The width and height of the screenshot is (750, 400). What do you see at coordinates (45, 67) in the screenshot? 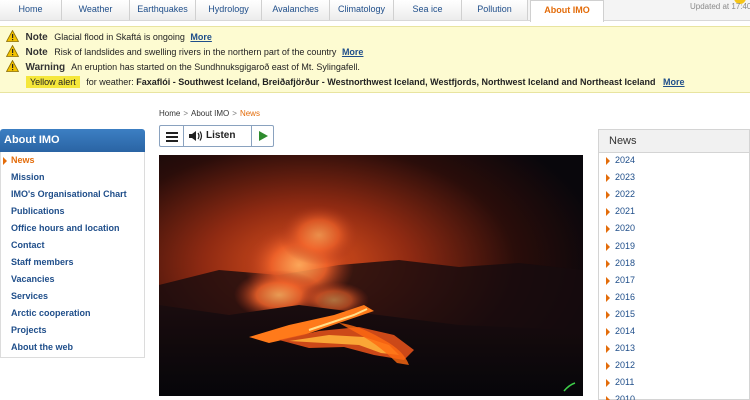
I see `alert-label: Warning` at bounding box center [45, 67].